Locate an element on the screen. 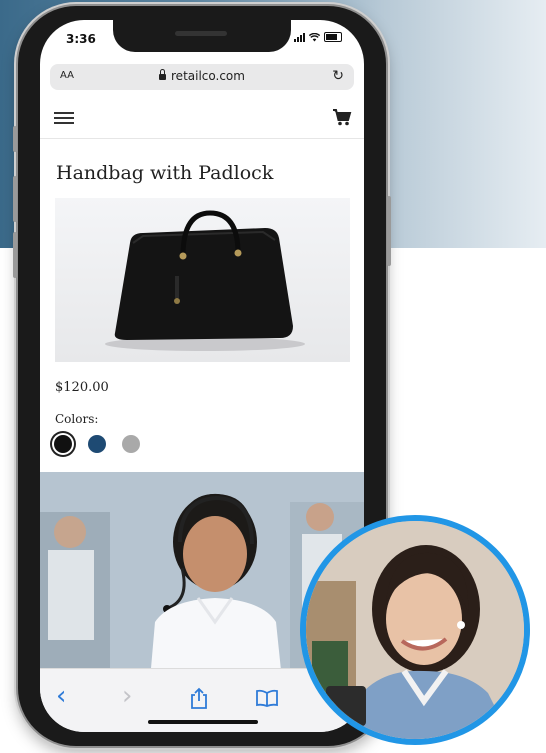 The height and width of the screenshot is (753, 546). site-header is located at coordinates (202, 118).